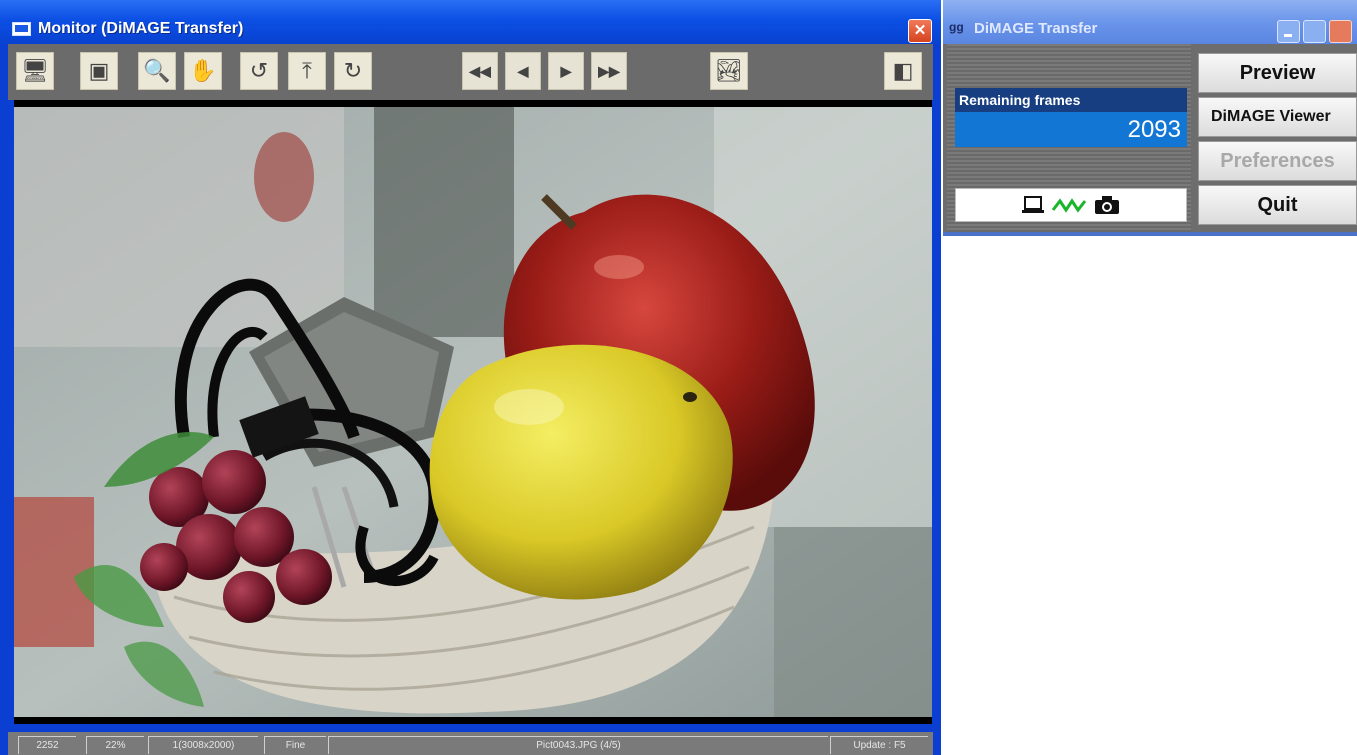 The height and width of the screenshot is (755, 1357). What do you see at coordinates (1277, 161) in the screenshot?
I see `preferences-button: Preferences` at bounding box center [1277, 161].